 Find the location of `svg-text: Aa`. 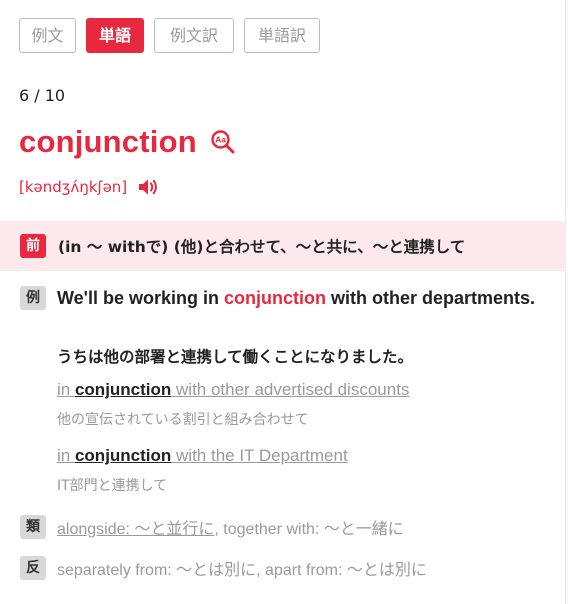

svg-text: Aa is located at coordinates (220, 140).